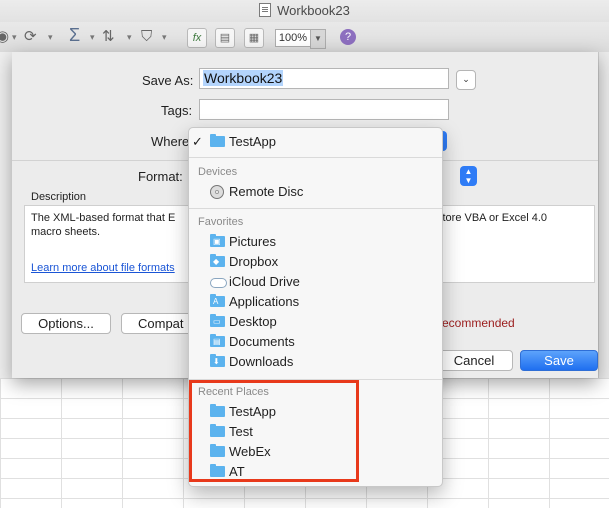  I want to click on redo-icon: ⟳, so click(30, 37).